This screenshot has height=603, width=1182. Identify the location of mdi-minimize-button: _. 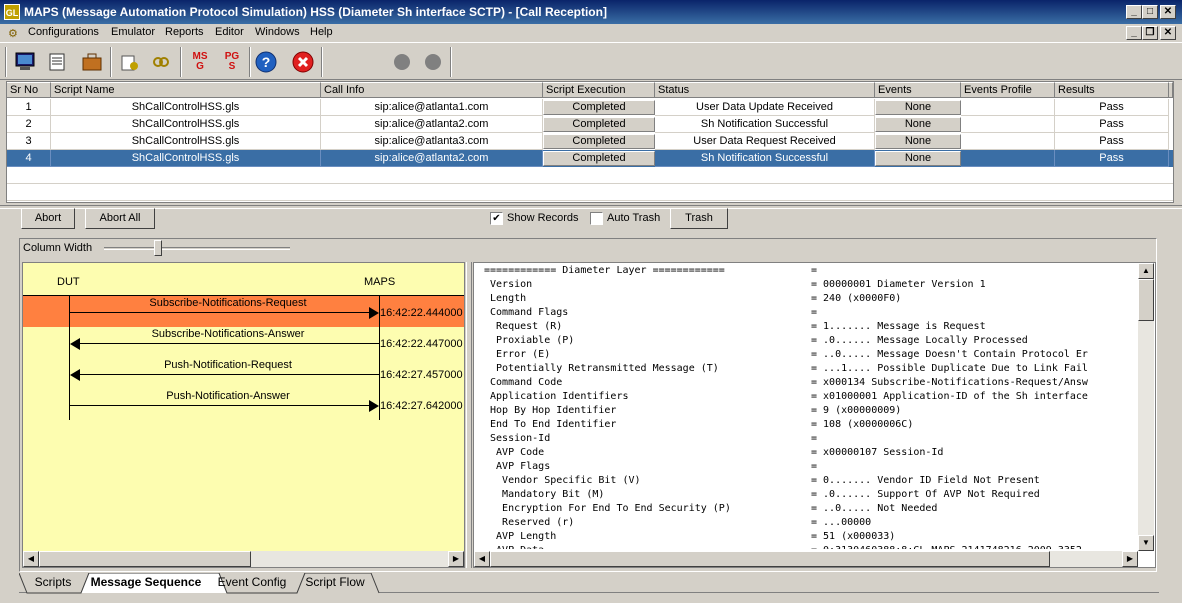
(1134, 33).